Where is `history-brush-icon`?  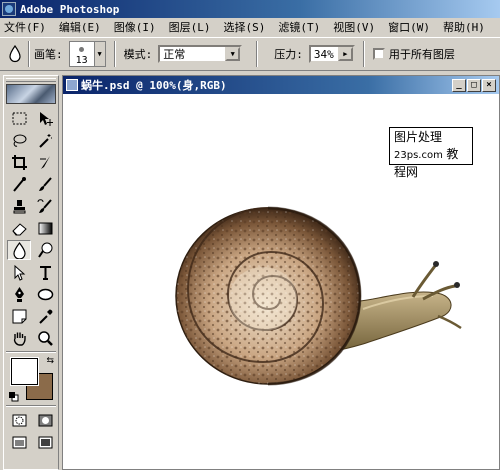 history-brush-icon is located at coordinates (44, 205).